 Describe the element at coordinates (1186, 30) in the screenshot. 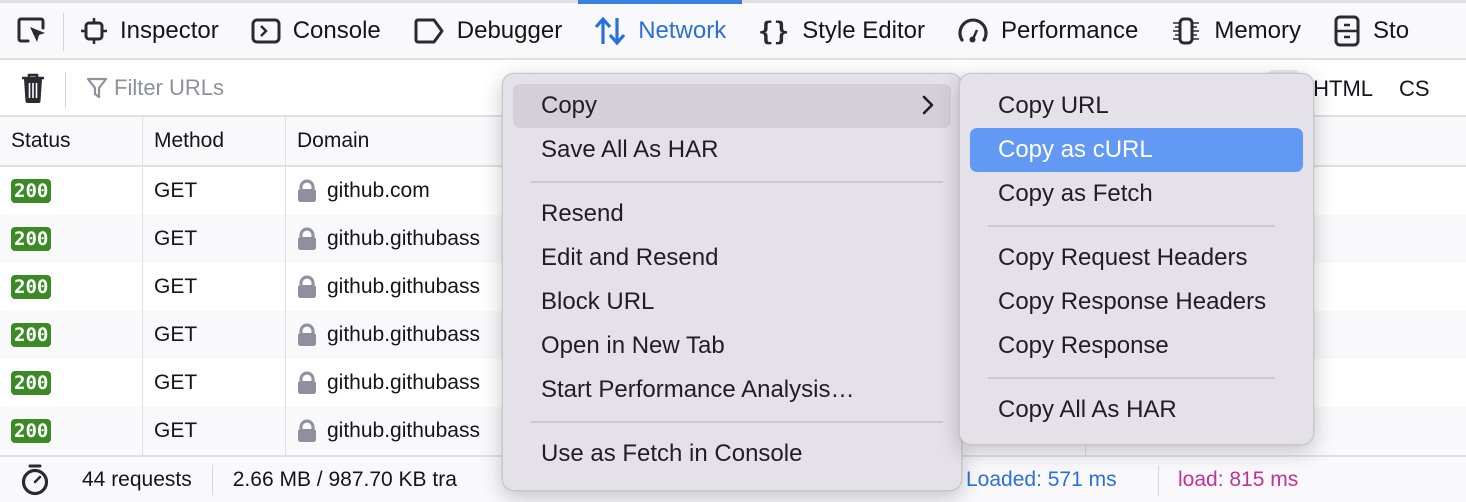

I see `memory-icon` at that location.